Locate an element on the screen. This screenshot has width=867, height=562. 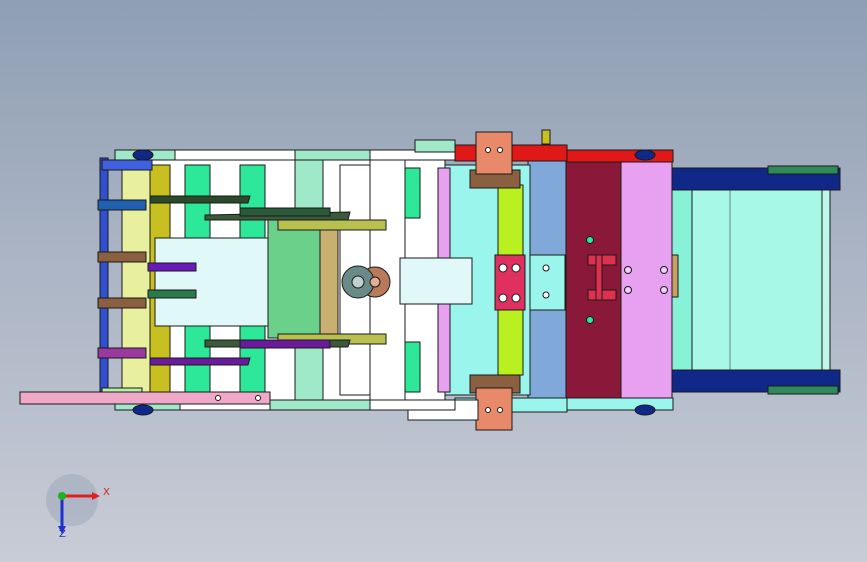
axis-z-label: Z is located at coordinates (62, 534).